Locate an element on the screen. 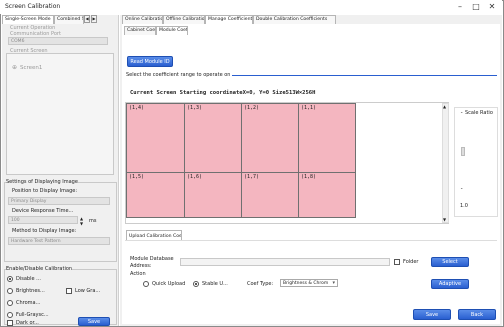 The image size is (504, 327). tab-scroll-right-icon: ▶ is located at coordinates (94, 19).